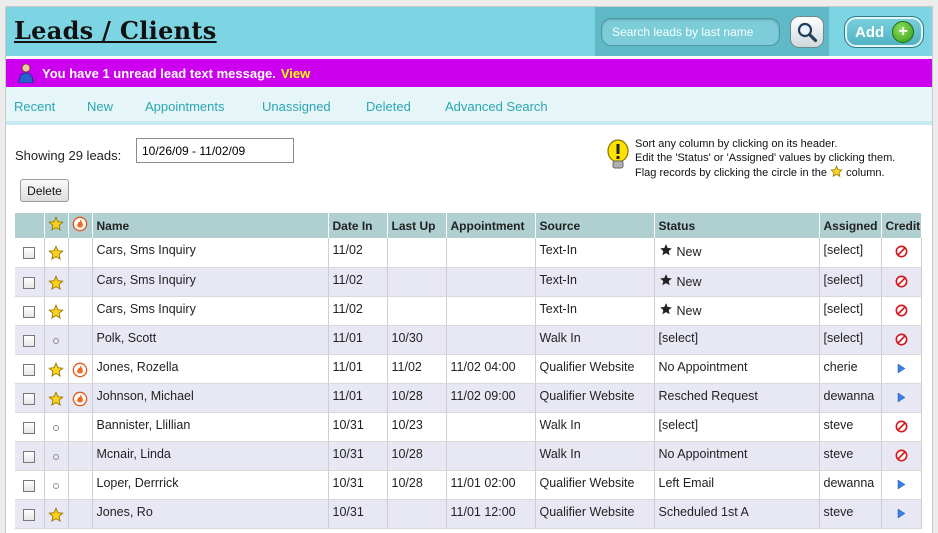  I want to click on header-credit: Credit, so click(901, 225).